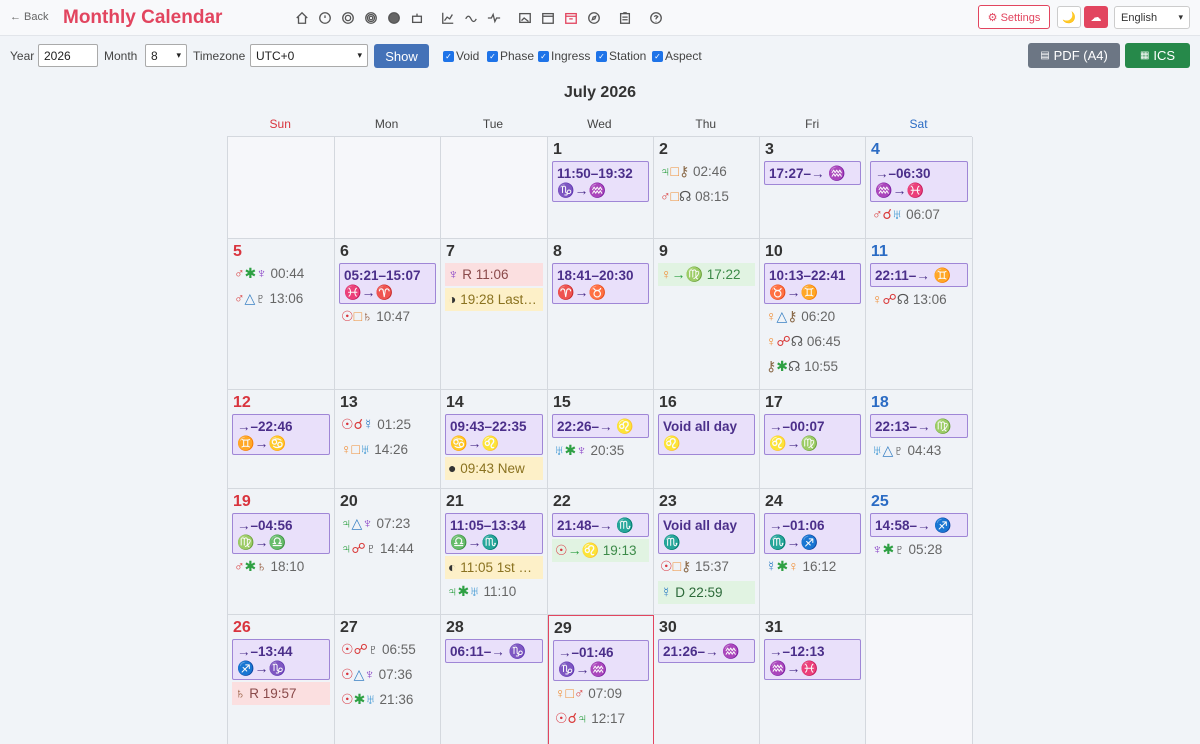 Image resolution: width=1200 pixels, height=744 pixels. I want to click on pdf-button: ▤ PDF (A4), so click(1074, 55).